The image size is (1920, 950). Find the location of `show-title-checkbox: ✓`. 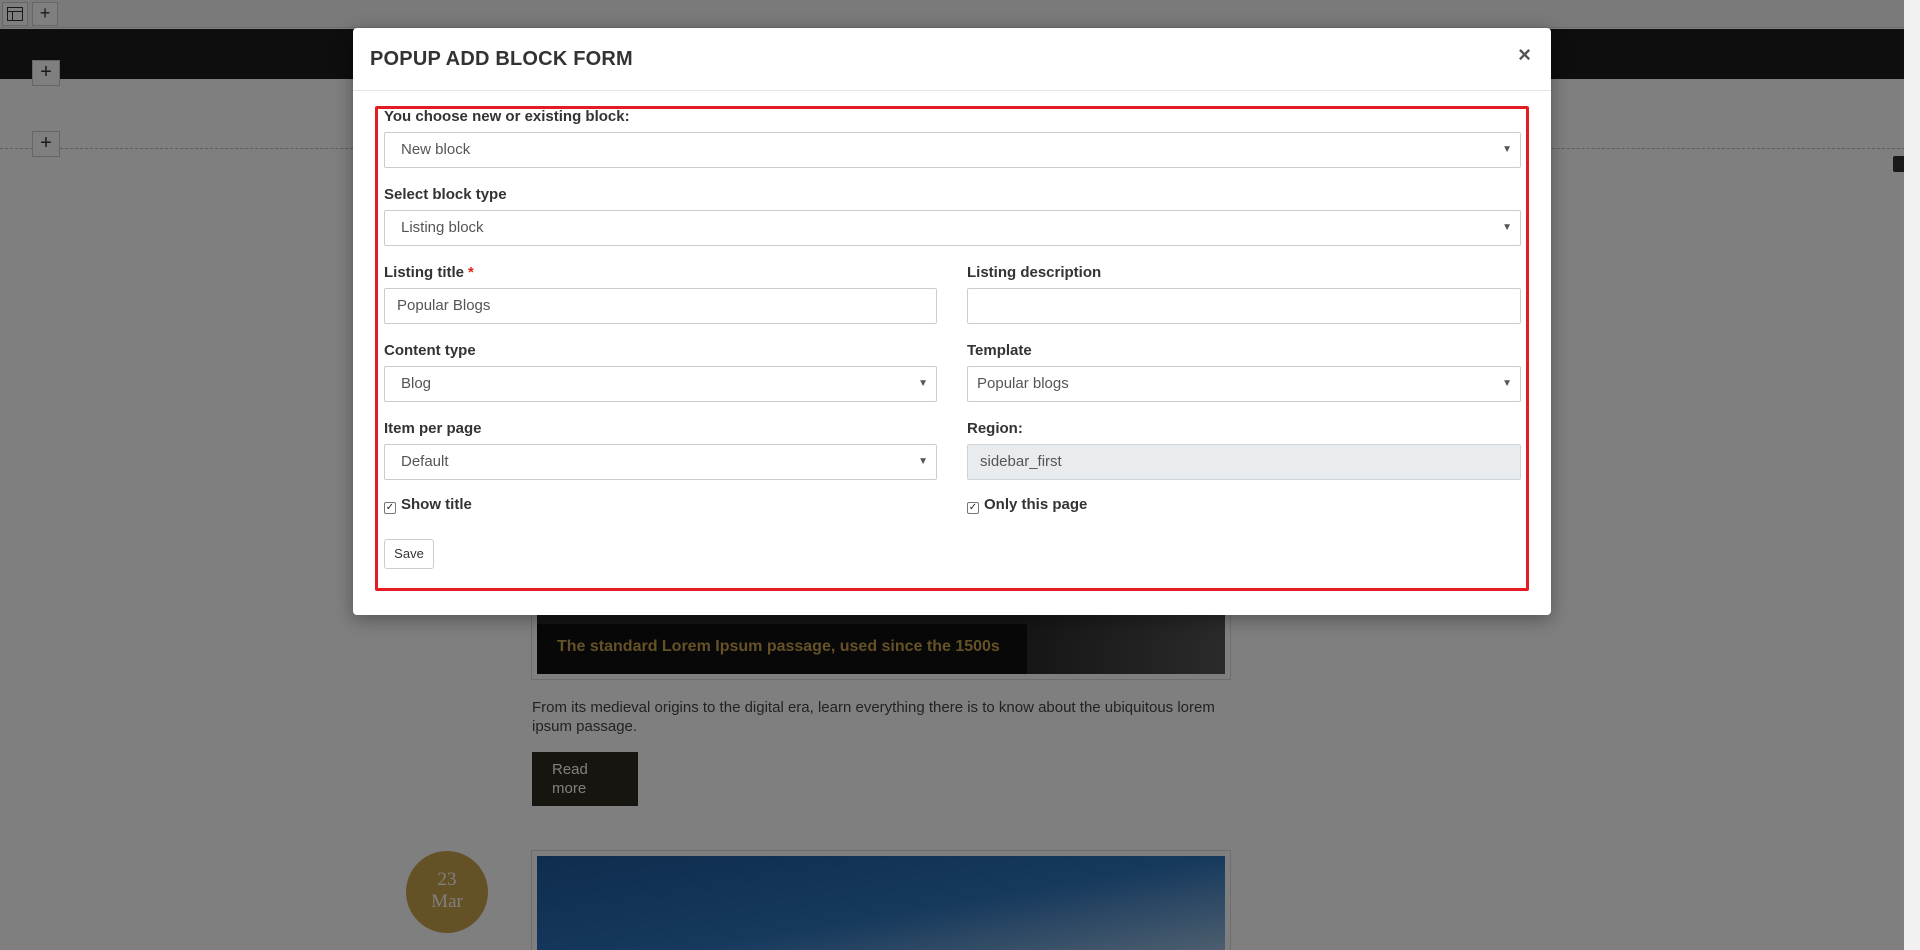

show-title-checkbox: ✓ is located at coordinates (390, 508).